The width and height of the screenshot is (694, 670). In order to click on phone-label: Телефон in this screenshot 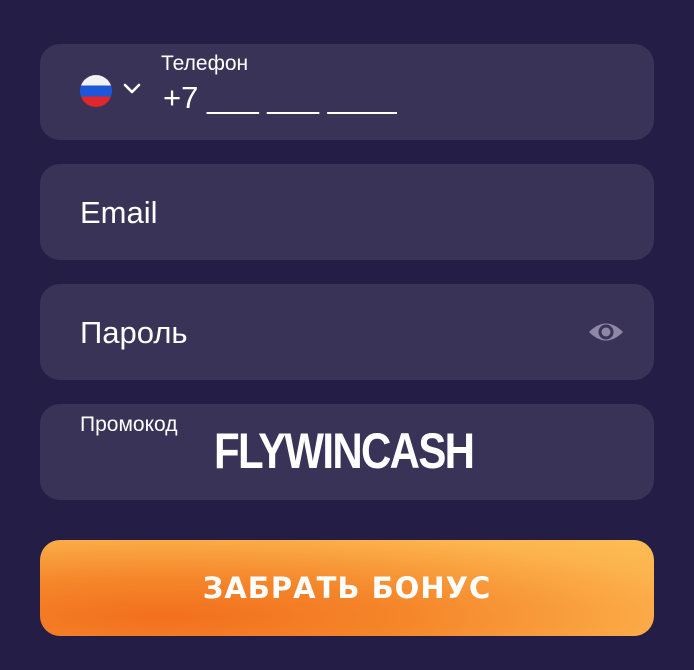, I will do `click(205, 63)`.